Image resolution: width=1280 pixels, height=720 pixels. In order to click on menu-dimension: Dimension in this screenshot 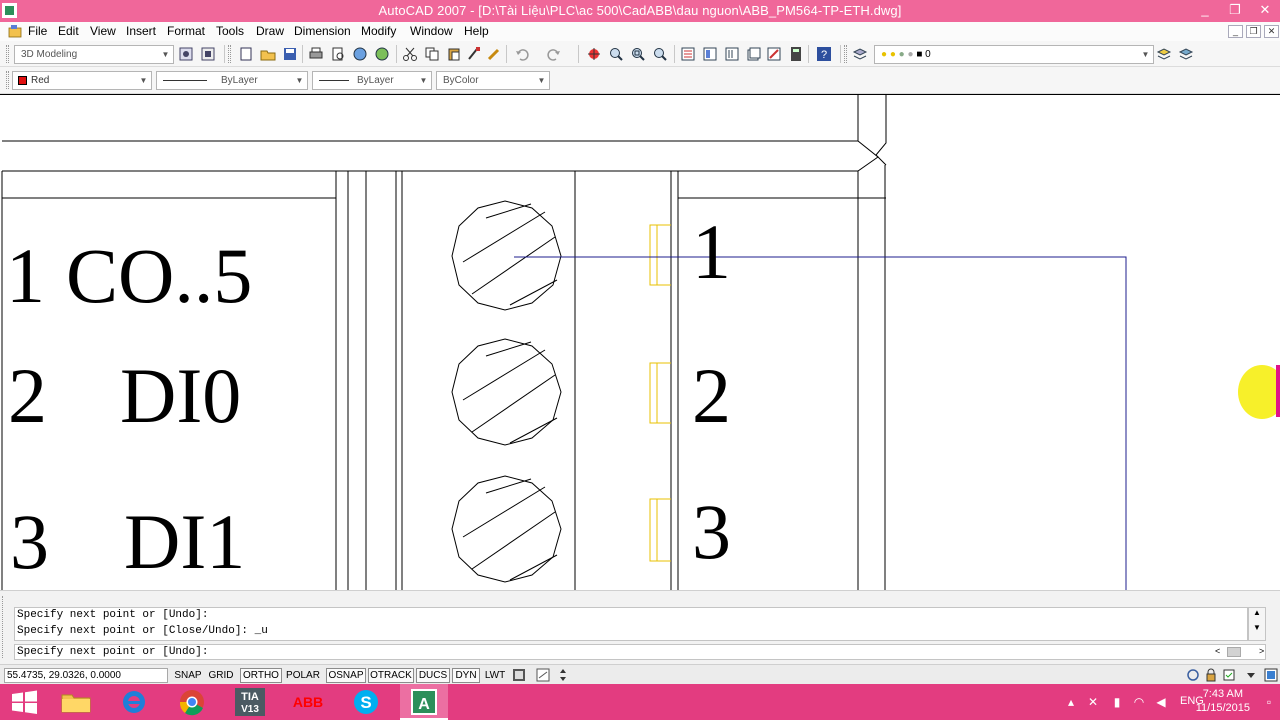, I will do `click(322, 31)`.